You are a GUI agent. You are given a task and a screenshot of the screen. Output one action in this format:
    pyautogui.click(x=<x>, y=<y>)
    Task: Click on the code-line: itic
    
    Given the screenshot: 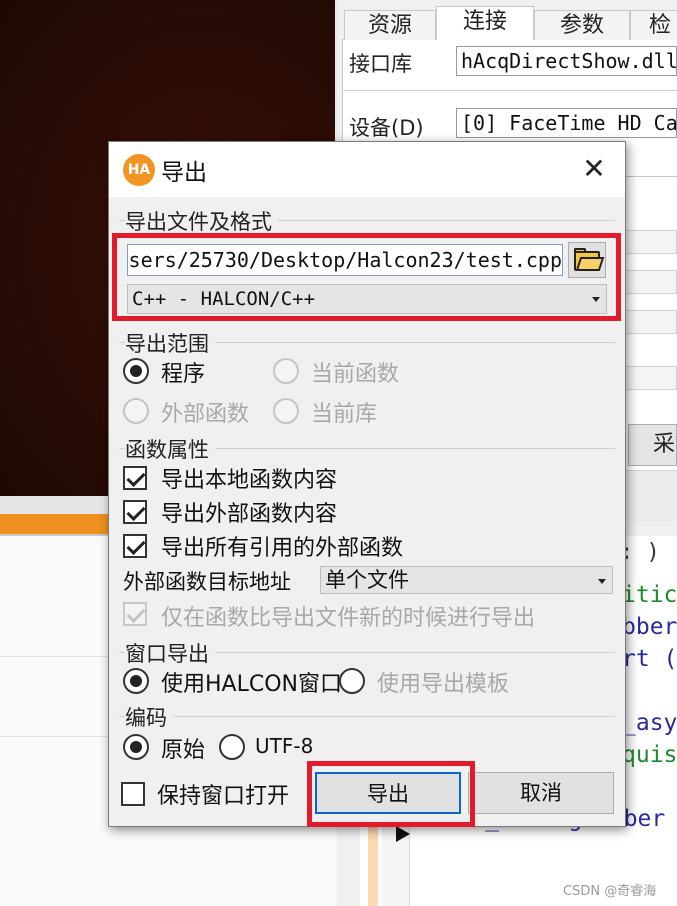 What is the action you would take?
    pyautogui.click(x=649, y=595)
    